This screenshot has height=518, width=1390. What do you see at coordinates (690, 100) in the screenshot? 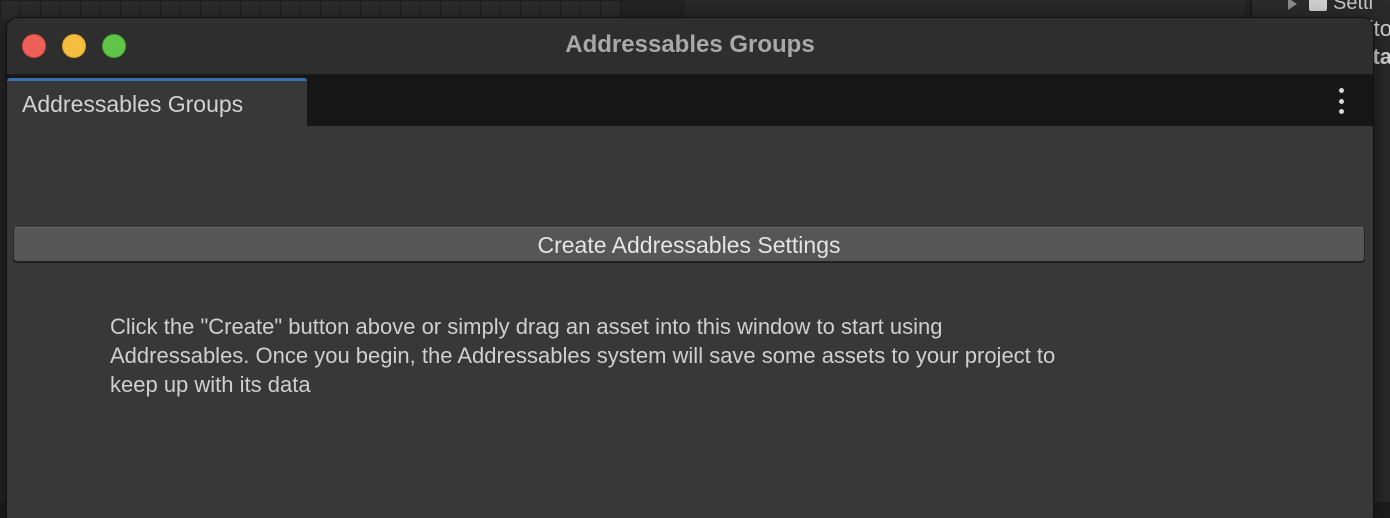
I see `tab-bar: Addressables Groups` at bounding box center [690, 100].